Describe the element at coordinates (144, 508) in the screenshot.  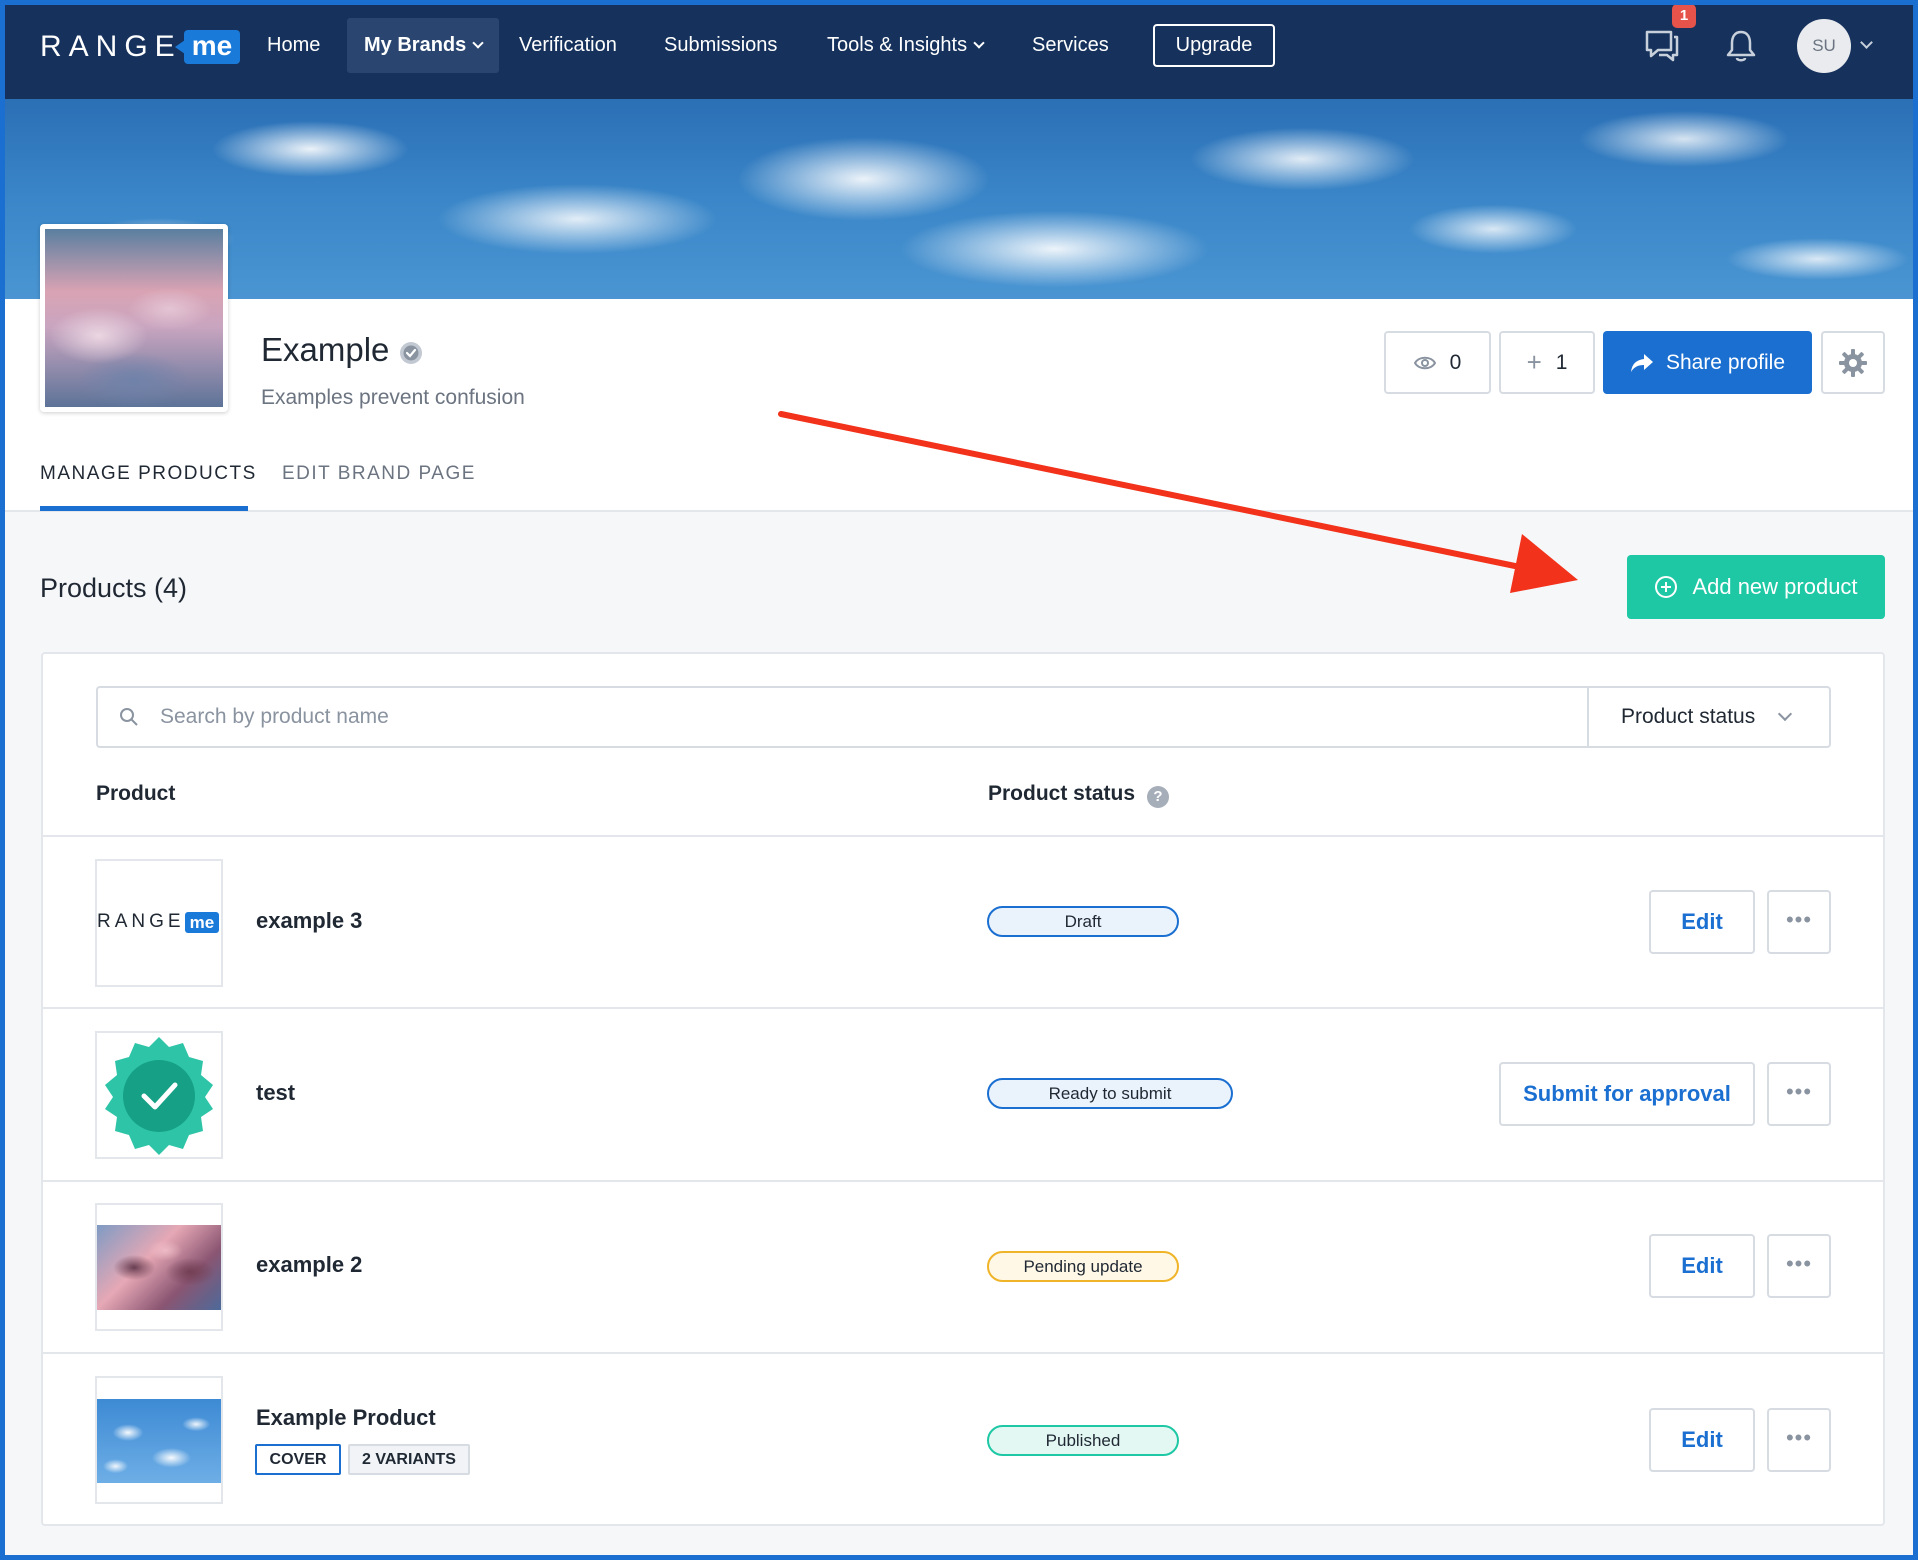
I see `active-tab-indicator` at that location.